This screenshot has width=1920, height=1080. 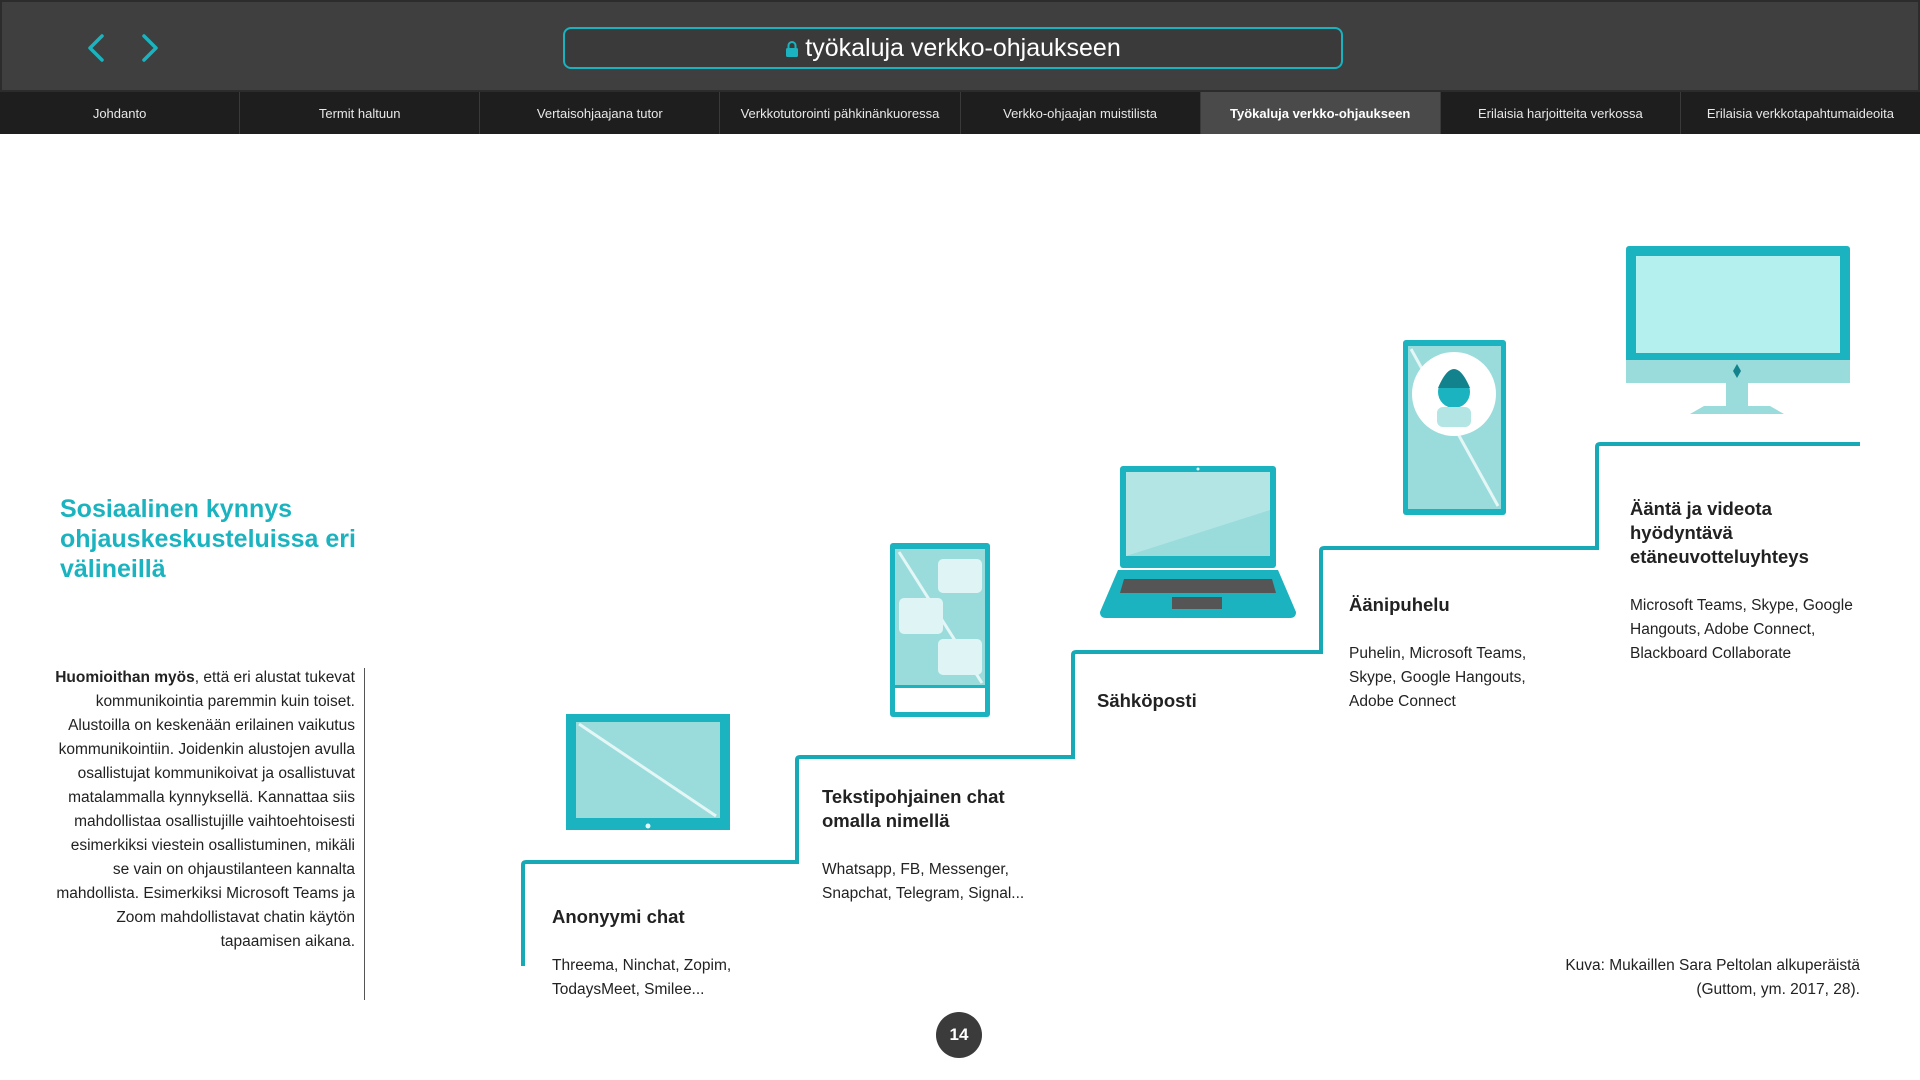 I want to click on chevron-right-icon, so click(x=150, y=48).